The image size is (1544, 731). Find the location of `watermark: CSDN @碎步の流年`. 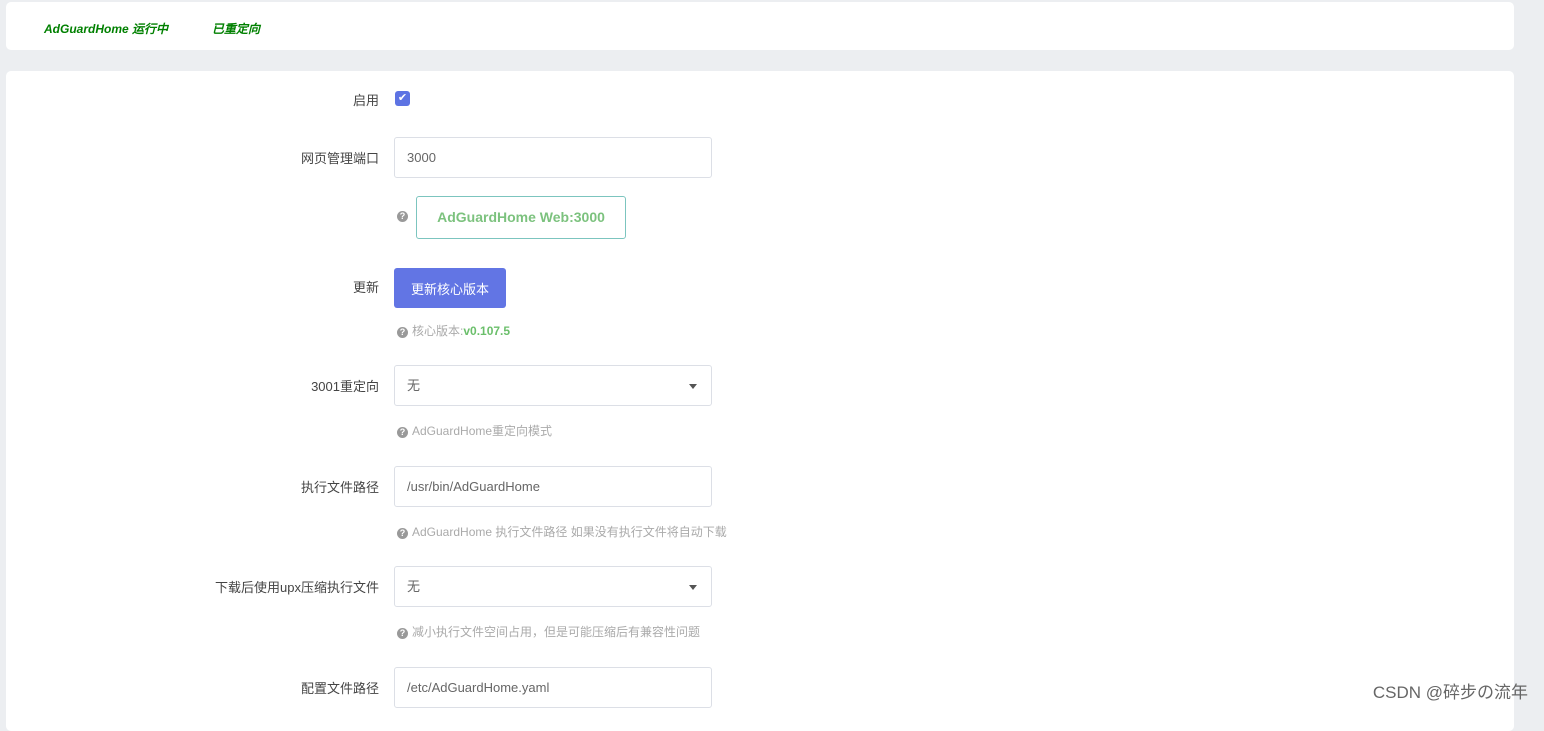

watermark: CSDN @碎步の流年 is located at coordinates (1450, 690).